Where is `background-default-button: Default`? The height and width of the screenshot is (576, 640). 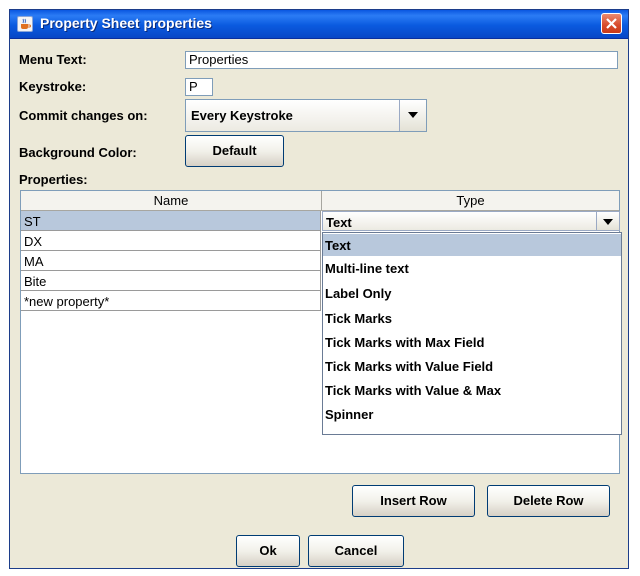 background-default-button: Default is located at coordinates (234, 151).